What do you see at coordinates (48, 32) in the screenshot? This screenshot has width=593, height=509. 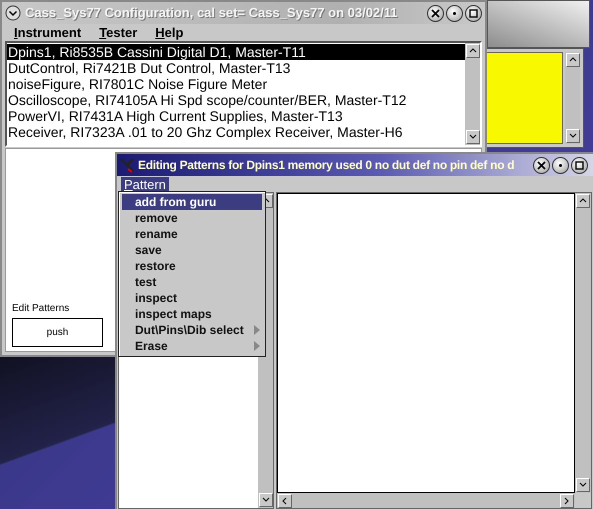 I see `menu-item: Instrument` at bounding box center [48, 32].